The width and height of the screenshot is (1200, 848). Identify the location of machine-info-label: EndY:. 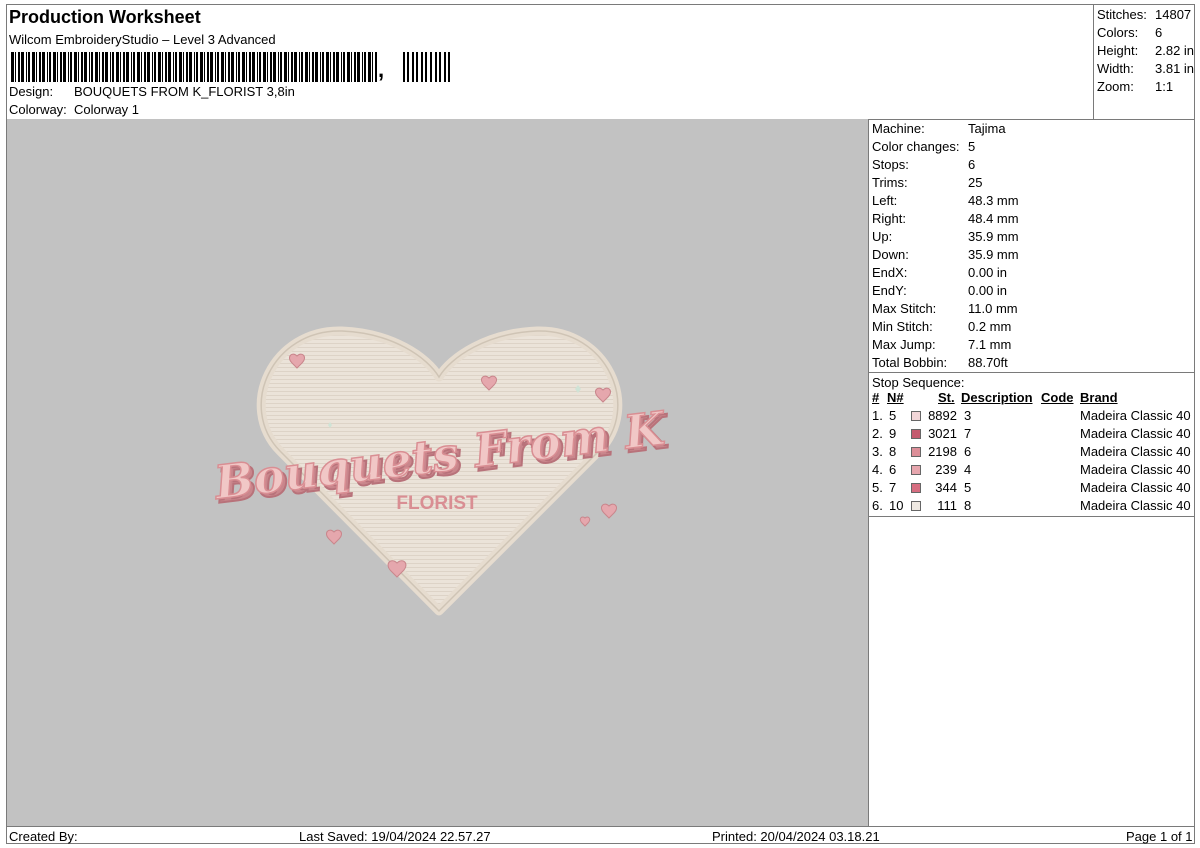
(889, 290).